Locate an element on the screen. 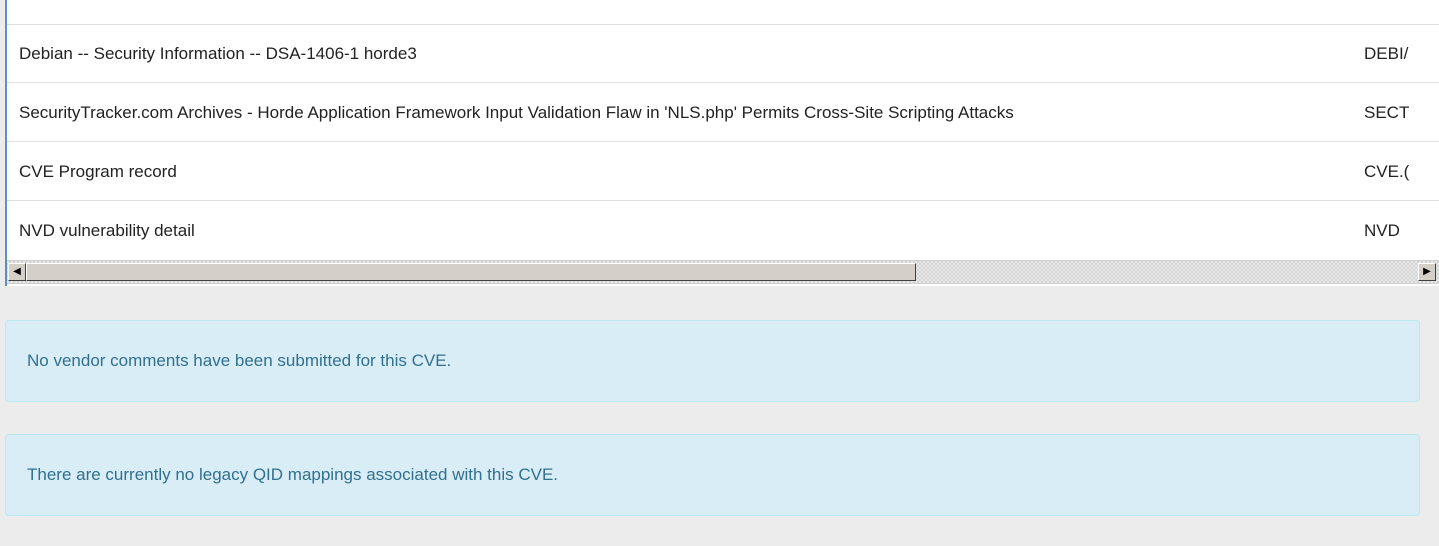 The height and width of the screenshot is (546, 1439). reference-title: CVE Program record is located at coordinates (98, 172).